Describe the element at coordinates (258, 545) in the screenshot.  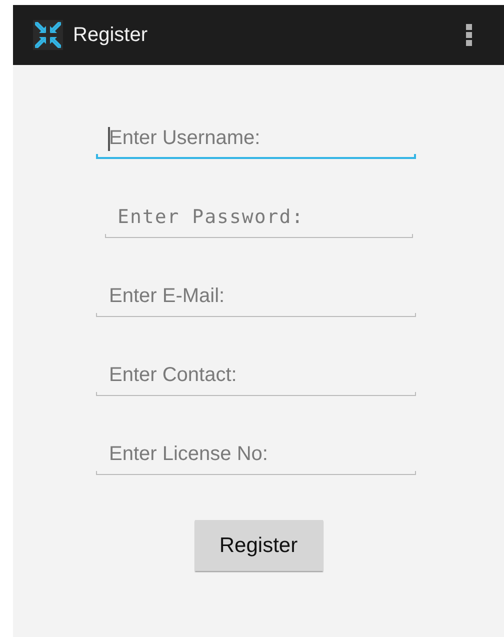
I see `register-button: Register` at that location.